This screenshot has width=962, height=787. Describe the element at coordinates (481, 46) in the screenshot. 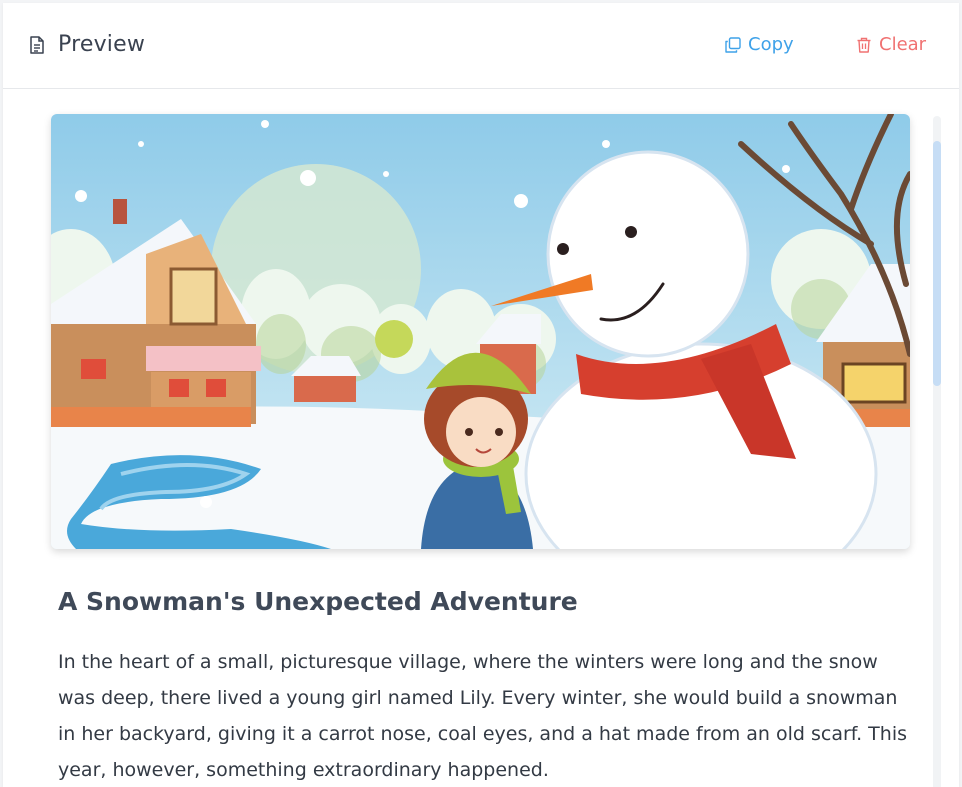

I see `preview-header: Preview Copy Clear` at that location.